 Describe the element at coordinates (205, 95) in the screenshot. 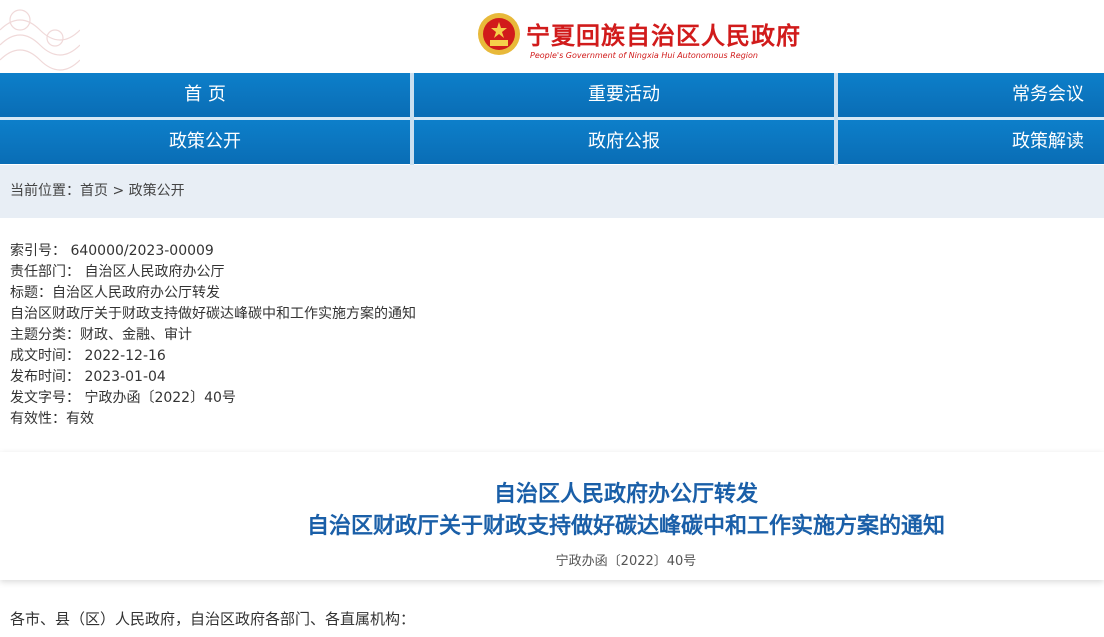

I see `nav-home: 首 页` at that location.